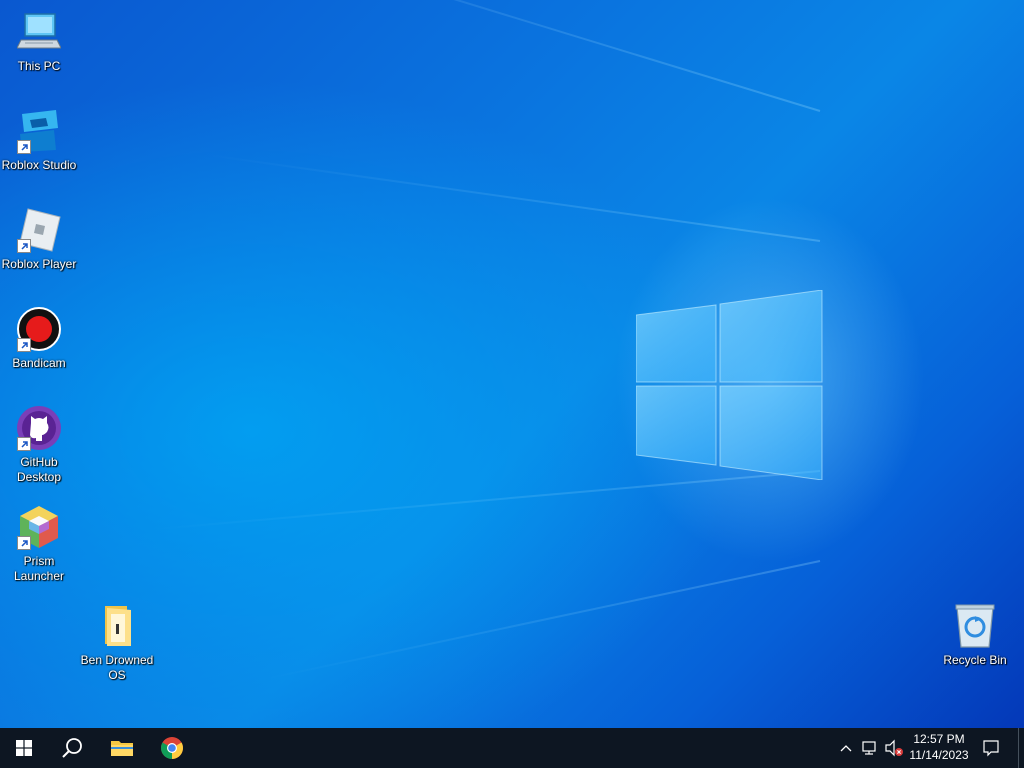  I want to click on taskbar: 12:57 PM 11/14/2023, so click(512, 748).